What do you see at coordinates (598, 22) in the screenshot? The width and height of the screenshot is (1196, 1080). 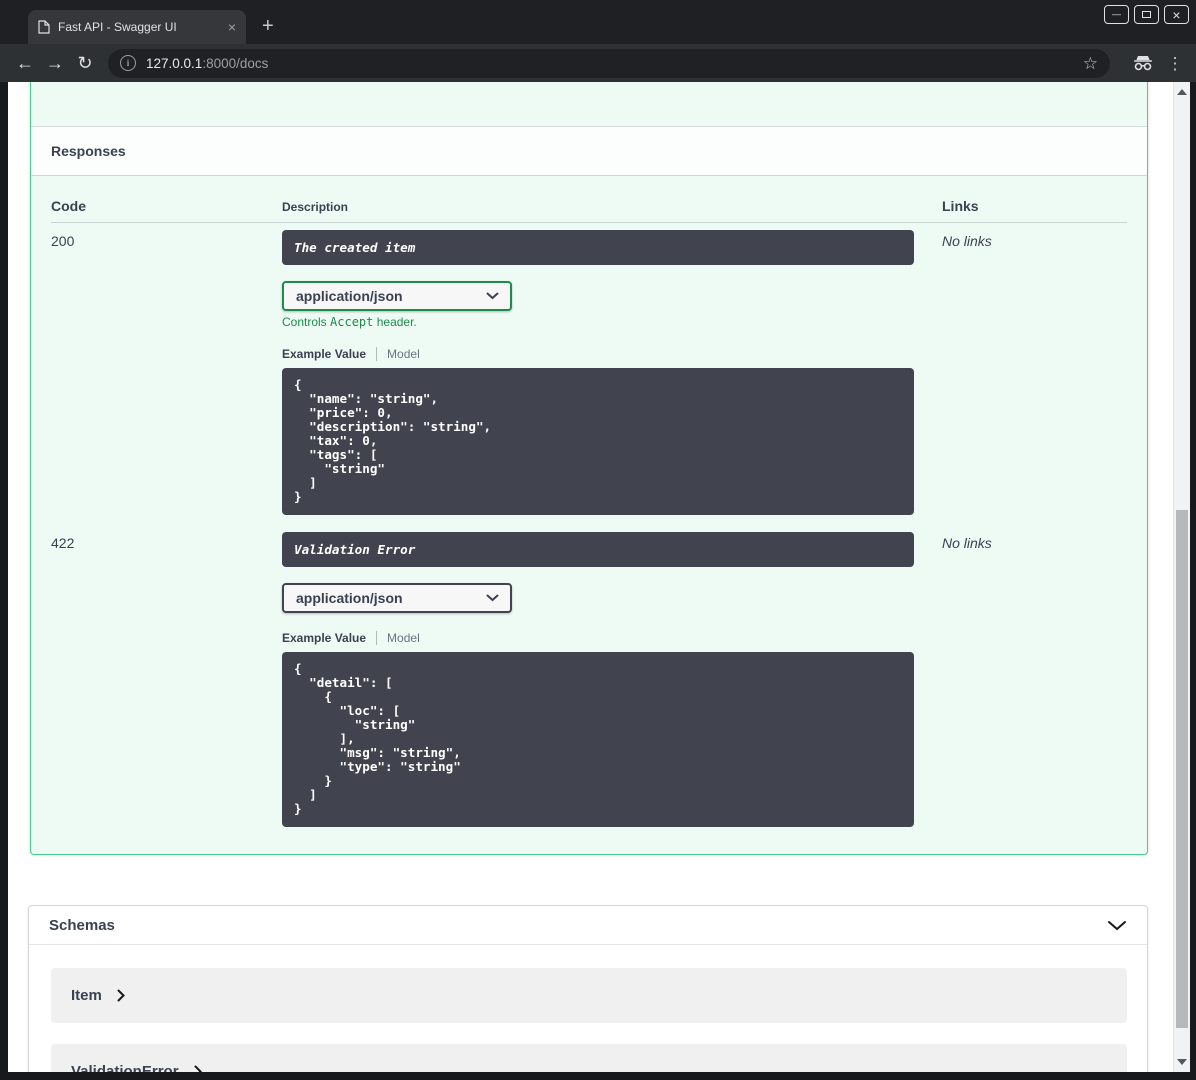 I see `tab-strip: Fast API - Swagger UI × + — ×` at bounding box center [598, 22].